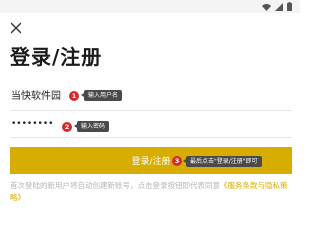 This screenshot has width=320, height=240. What do you see at coordinates (36, 97) in the screenshot?
I see `username-input: 当快软件园` at bounding box center [36, 97].